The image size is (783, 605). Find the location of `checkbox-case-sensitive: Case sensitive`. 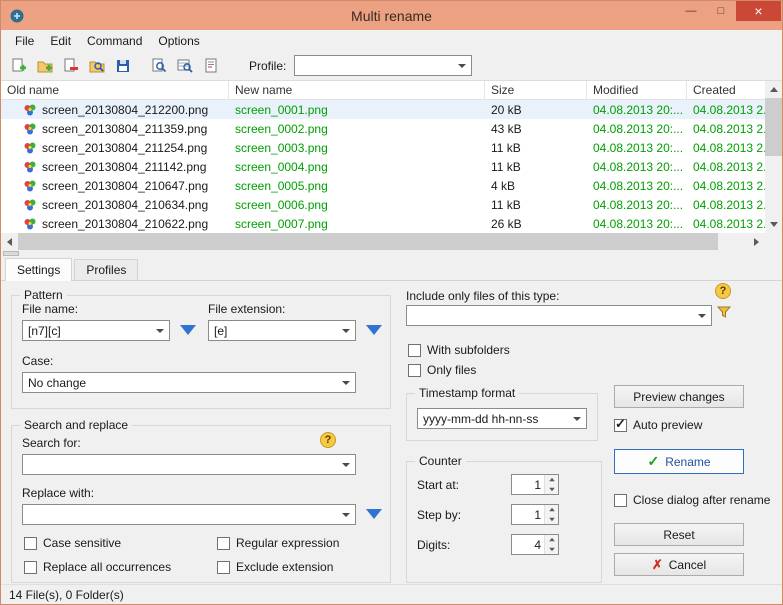

checkbox-case-sensitive: Case sensitive is located at coordinates (72, 543).